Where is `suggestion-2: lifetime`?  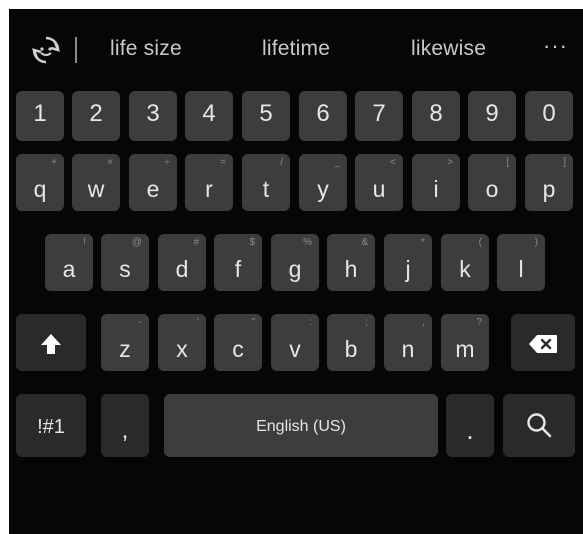 suggestion-2: lifetime is located at coordinates (296, 49).